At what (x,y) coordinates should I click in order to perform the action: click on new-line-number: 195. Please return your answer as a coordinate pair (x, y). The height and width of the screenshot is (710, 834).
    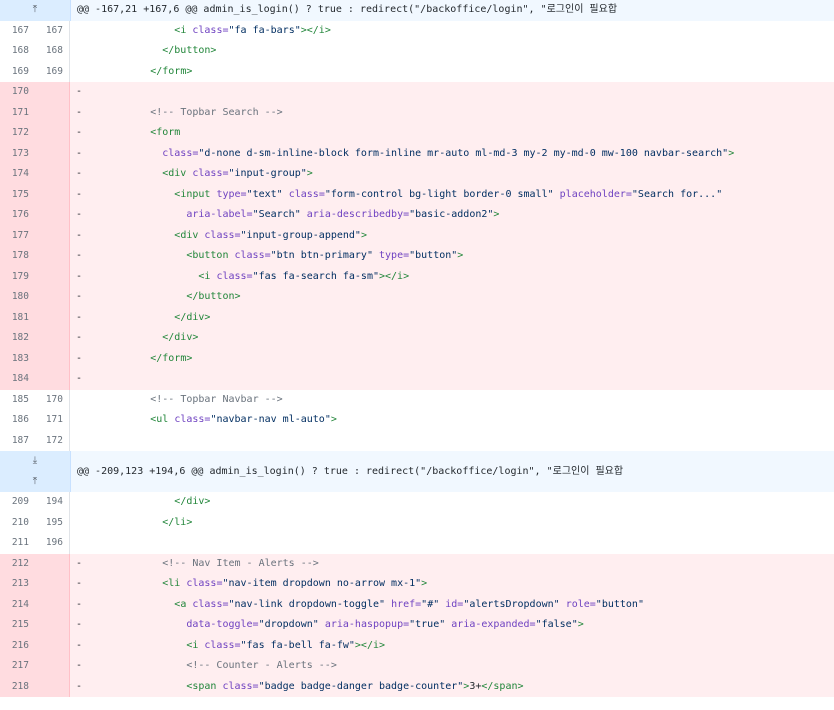
    Looking at the image, I should click on (52, 522).